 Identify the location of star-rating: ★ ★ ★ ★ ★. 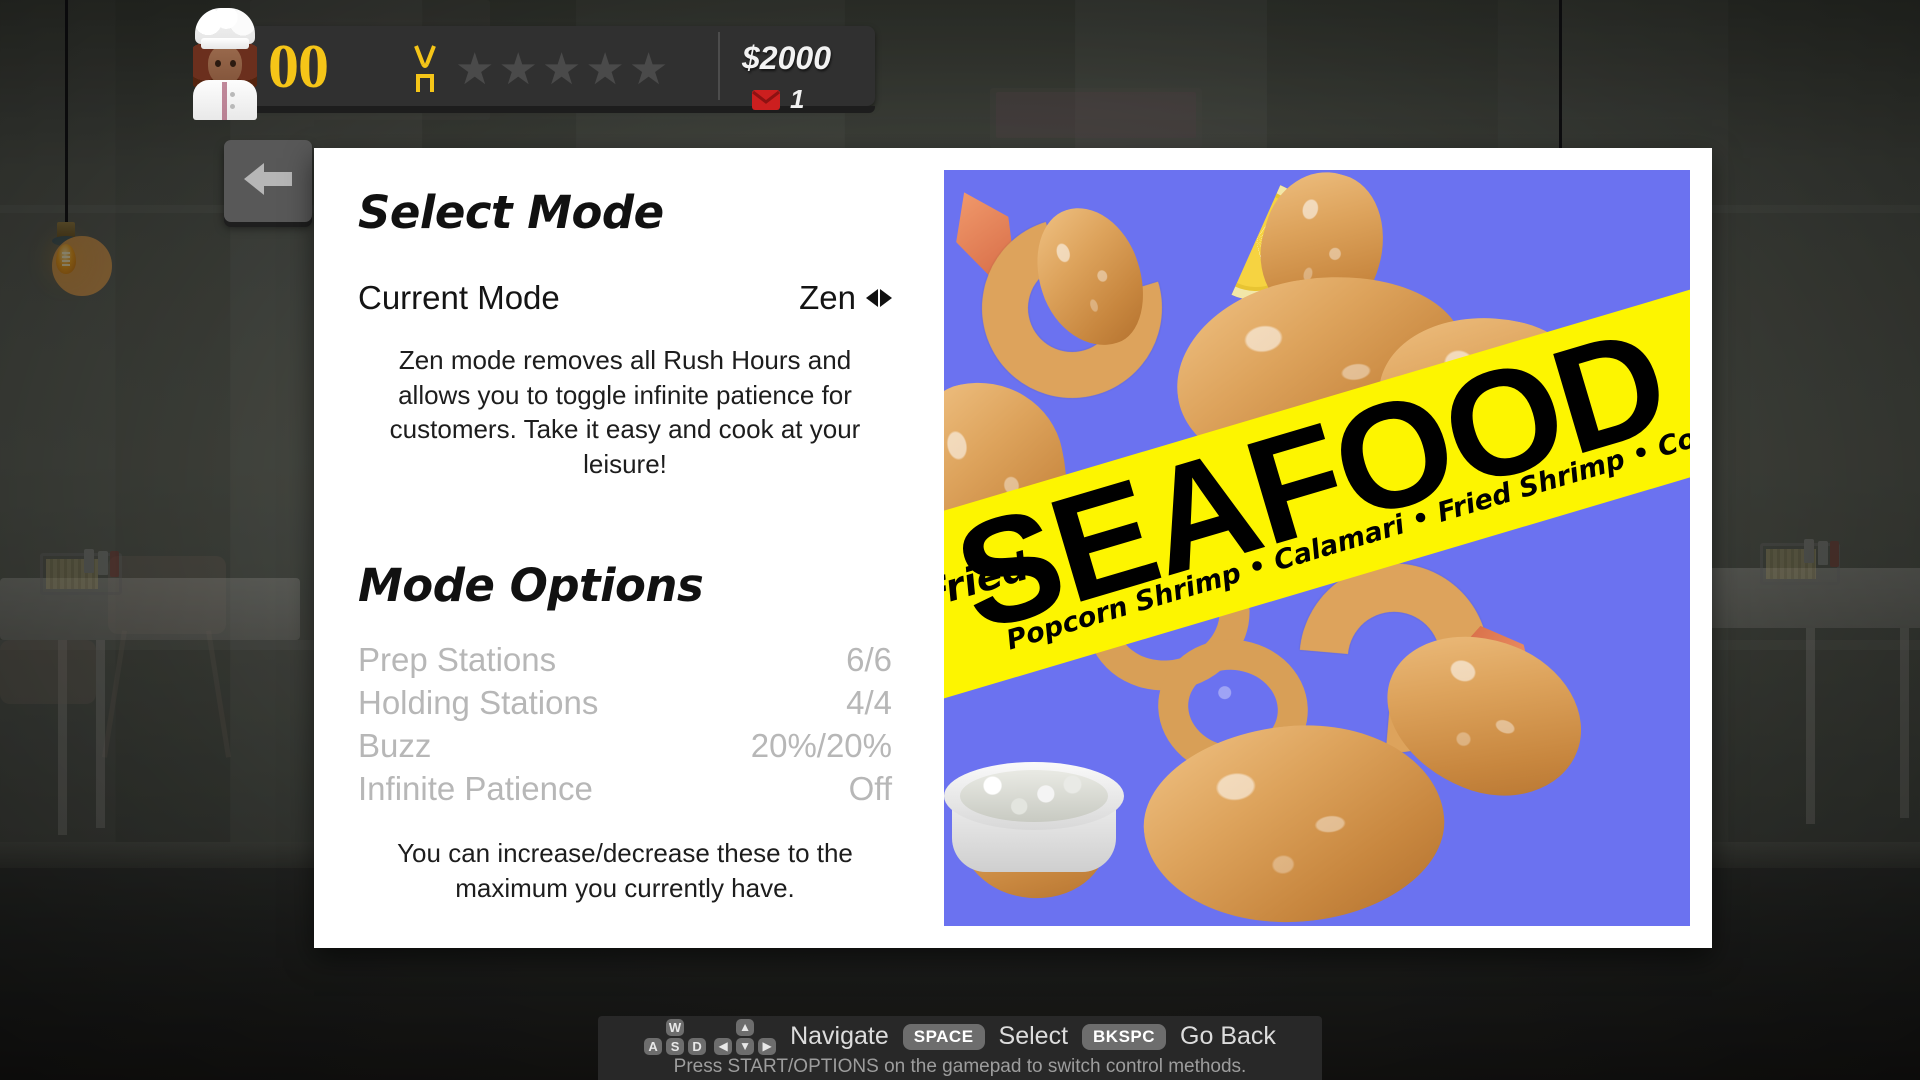
(561, 70).